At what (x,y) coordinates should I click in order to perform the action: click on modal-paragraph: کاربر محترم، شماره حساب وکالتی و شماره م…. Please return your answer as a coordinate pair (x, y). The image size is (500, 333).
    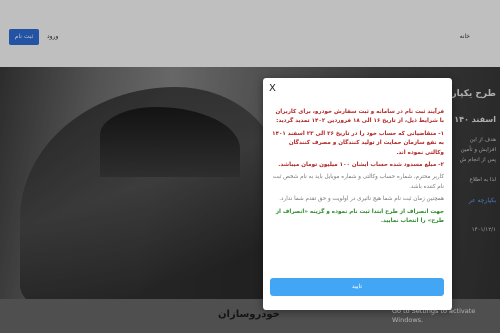
    Looking at the image, I should click on (358, 182).